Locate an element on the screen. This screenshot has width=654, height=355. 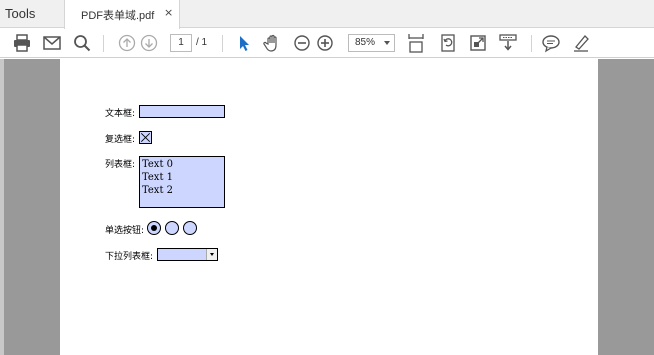
list-item: Text 0 is located at coordinates (182, 164).